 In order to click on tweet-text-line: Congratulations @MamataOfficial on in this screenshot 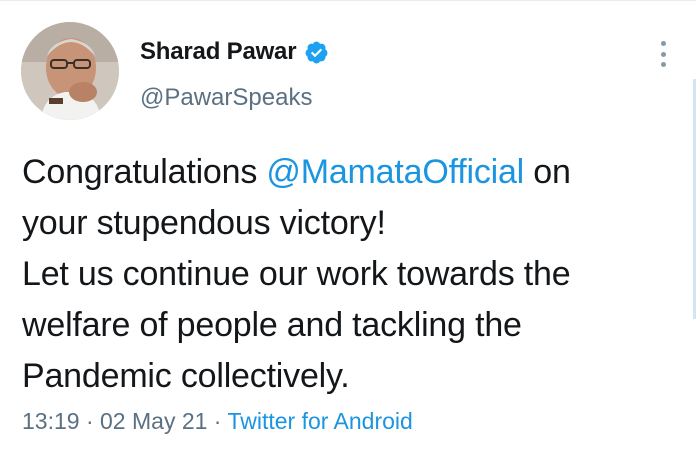, I will do `click(352, 172)`.